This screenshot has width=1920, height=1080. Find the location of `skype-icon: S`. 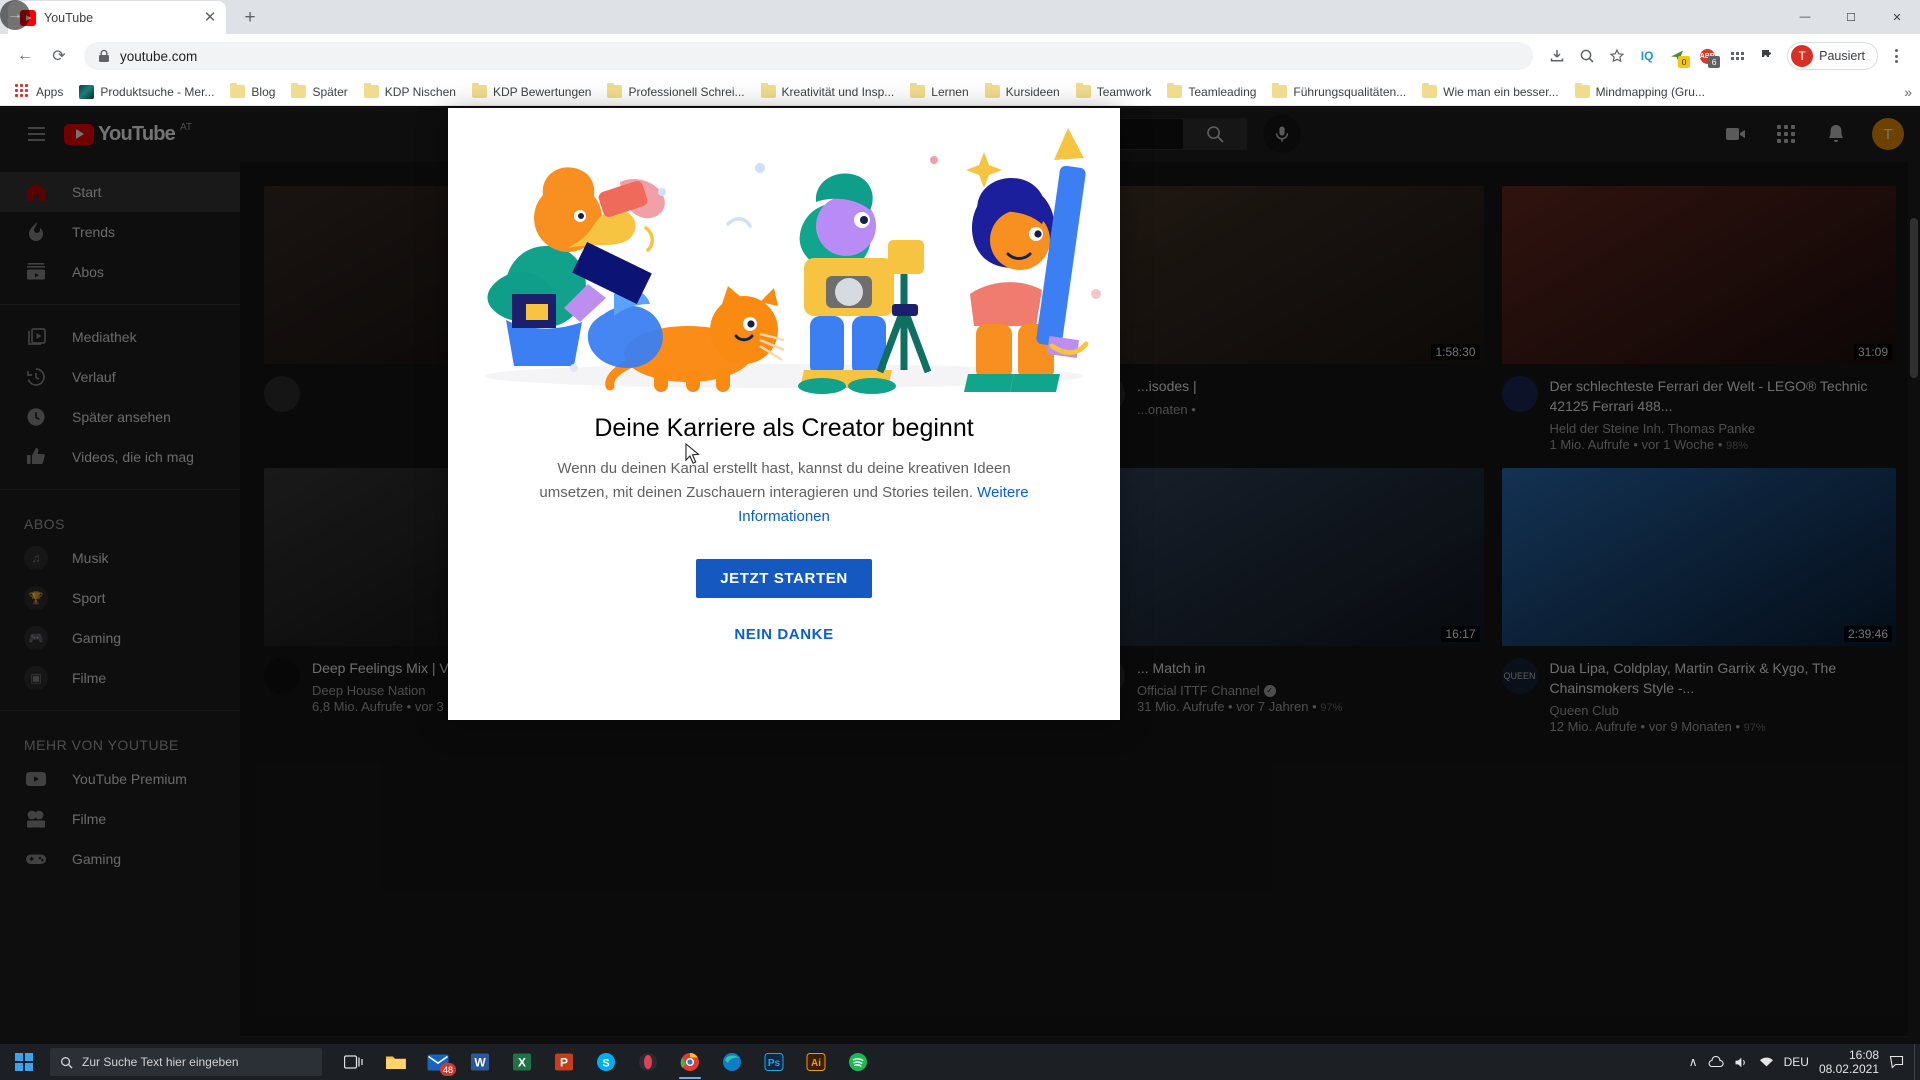

skype-icon: S is located at coordinates (606, 1062).